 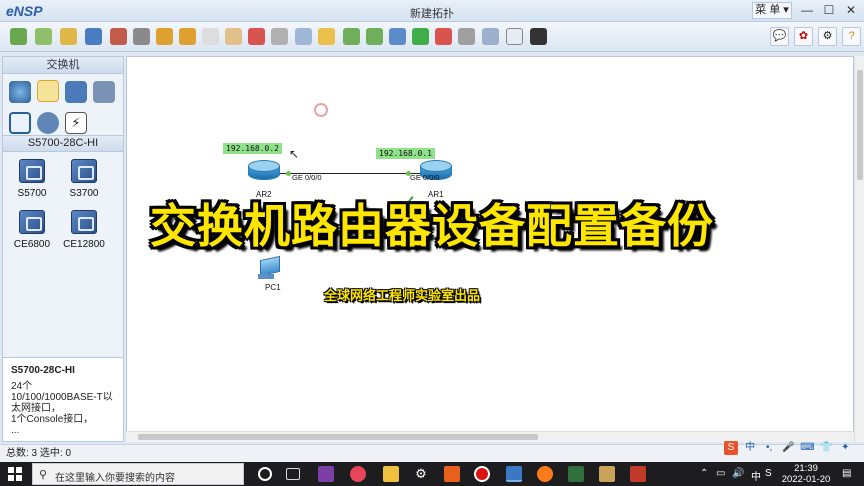 I want to click on search-icon: ⚲, so click(x=43, y=475).